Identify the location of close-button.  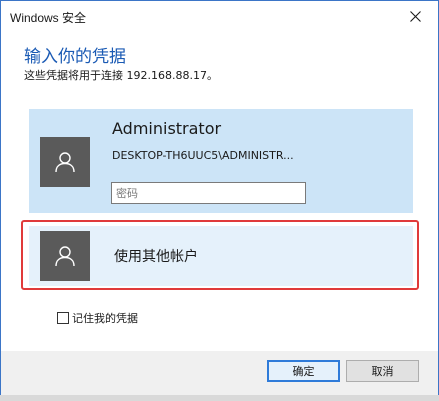
(415, 16).